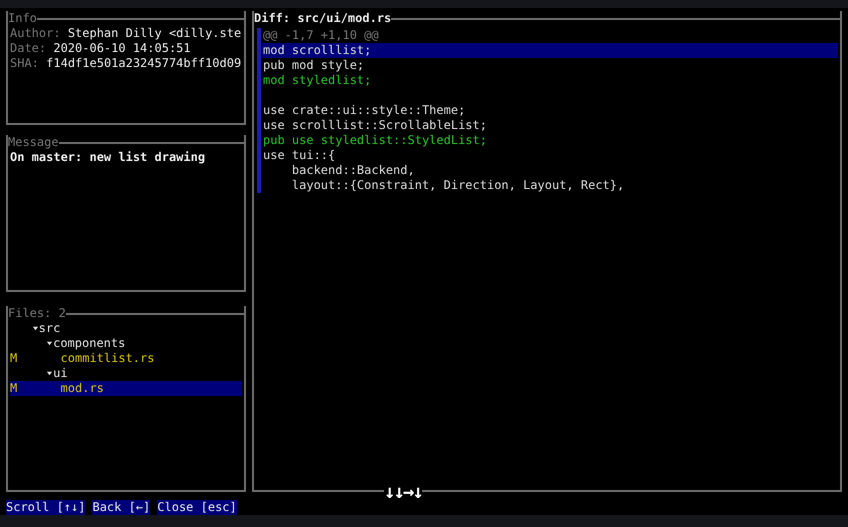  I want to click on diff-line: layout::{Constraint, Direction, Layout, Rect},, so click(550, 185).